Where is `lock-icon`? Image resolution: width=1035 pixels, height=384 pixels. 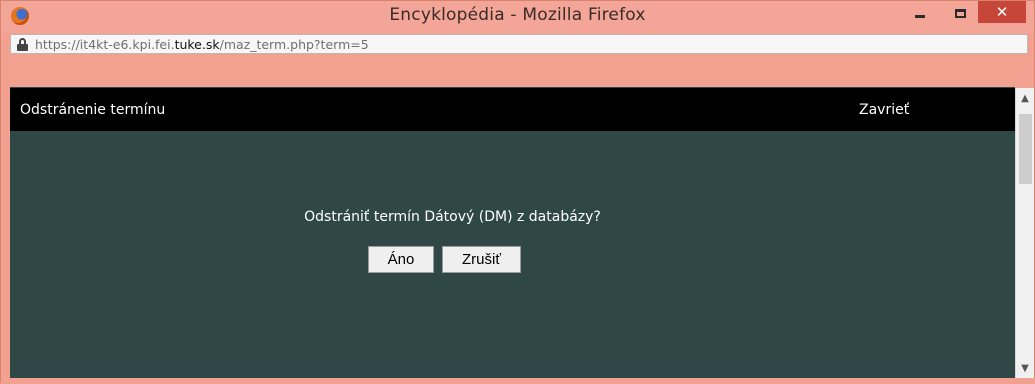 lock-icon is located at coordinates (22, 44).